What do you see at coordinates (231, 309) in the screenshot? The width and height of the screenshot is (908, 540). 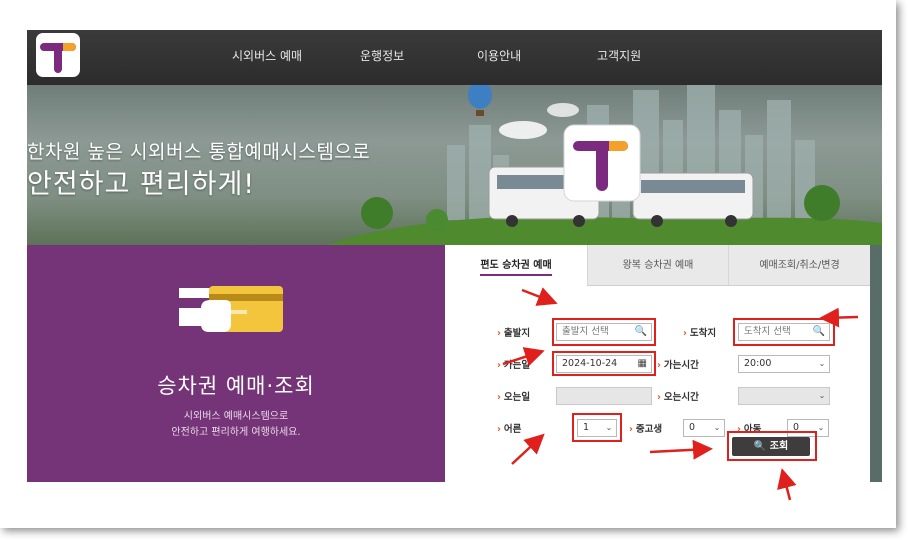 I see `credit-card-hand-icon` at bounding box center [231, 309].